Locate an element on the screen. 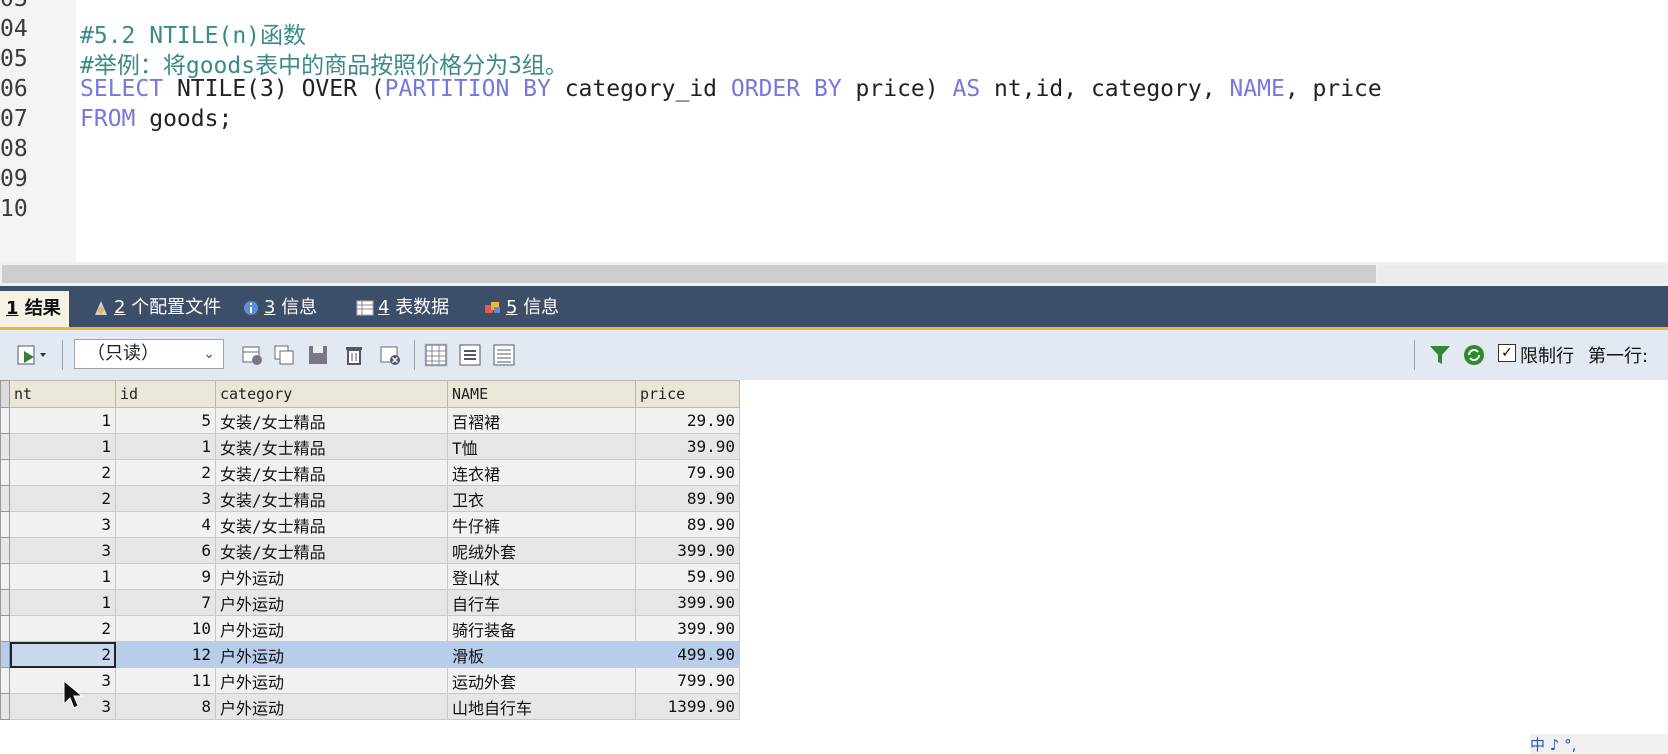  tab-profiles: 2 个配置文件 is located at coordinates (156, 308).